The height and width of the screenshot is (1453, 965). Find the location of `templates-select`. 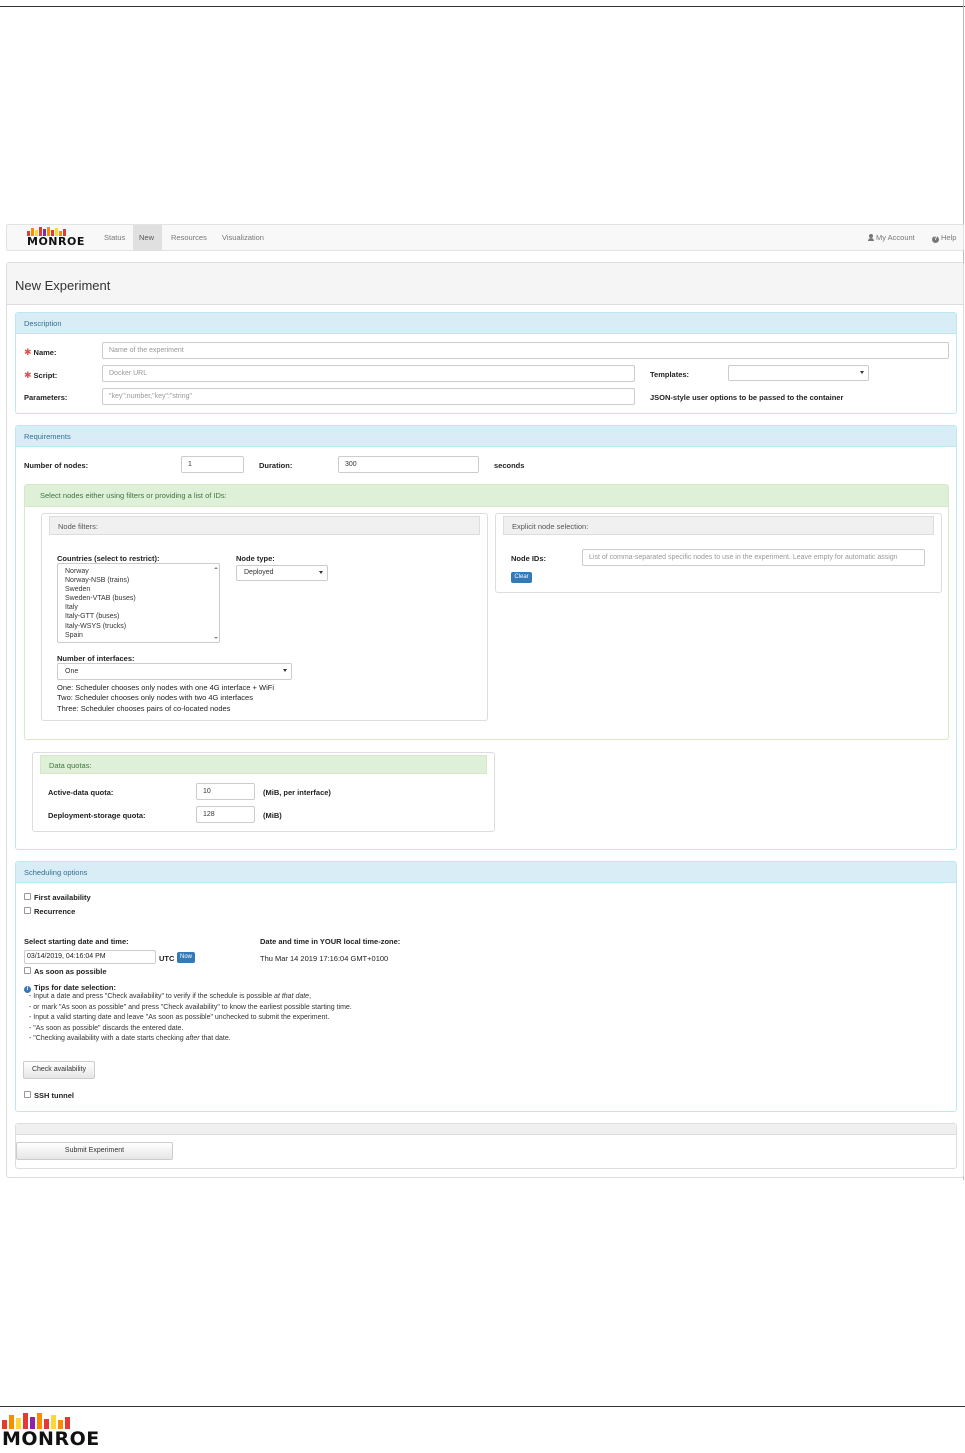

templates-select is located at coordinates (798, 373).